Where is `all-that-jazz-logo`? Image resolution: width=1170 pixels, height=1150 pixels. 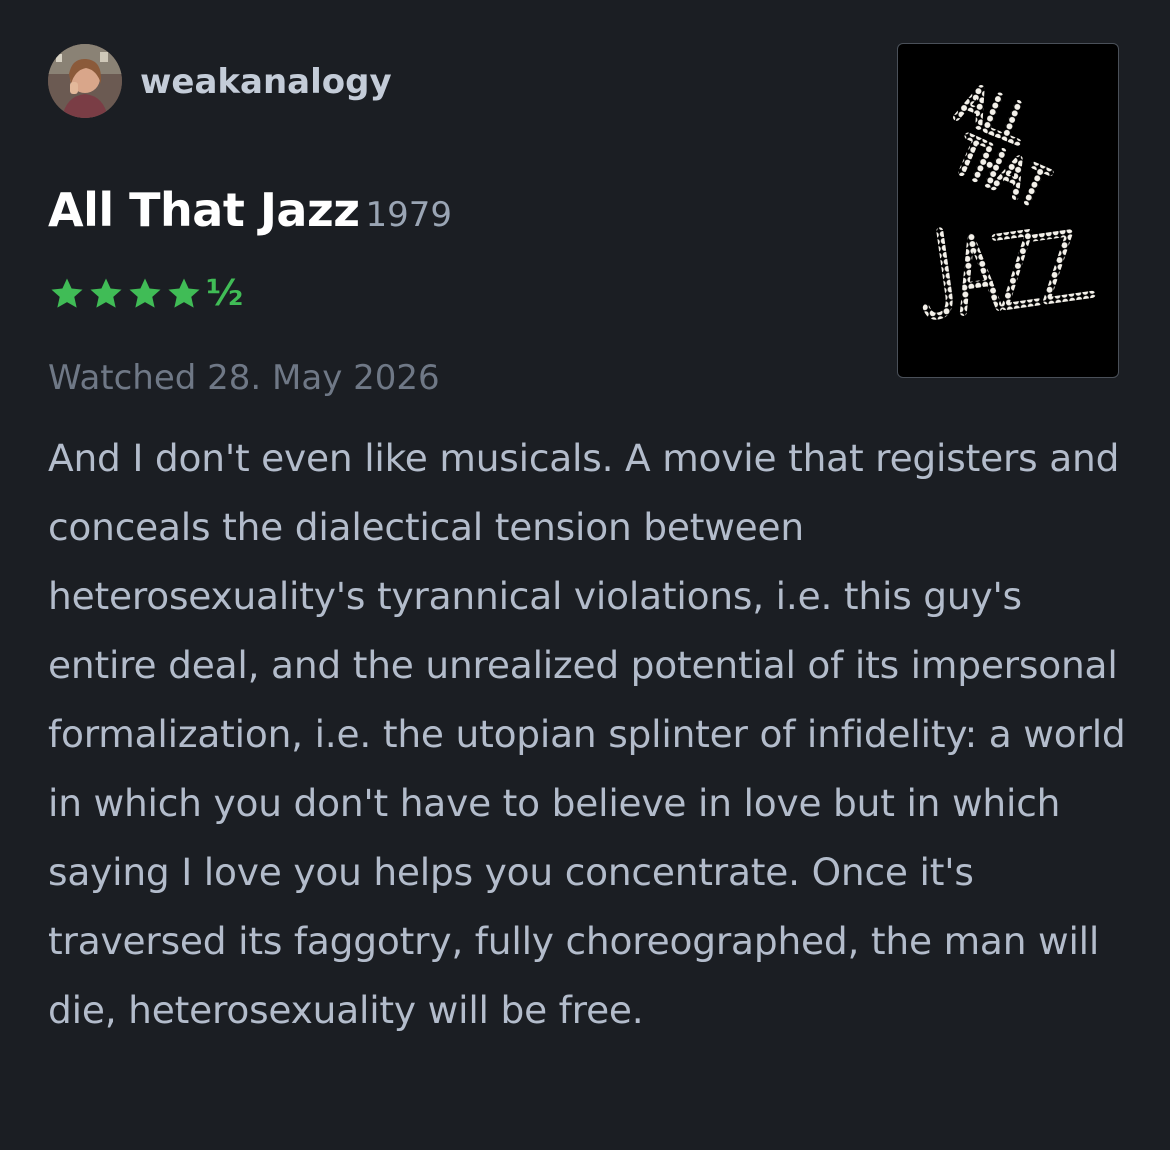
all-that-jazz-logo is located at coordinates (1009, 202).